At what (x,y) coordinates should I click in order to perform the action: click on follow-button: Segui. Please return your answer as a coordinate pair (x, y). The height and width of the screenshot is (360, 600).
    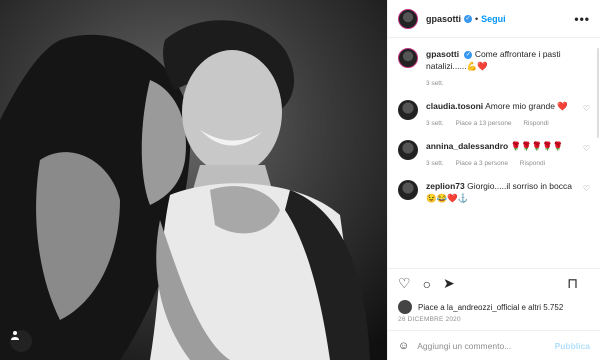
    Looking at the image, I should click on (493, 19).